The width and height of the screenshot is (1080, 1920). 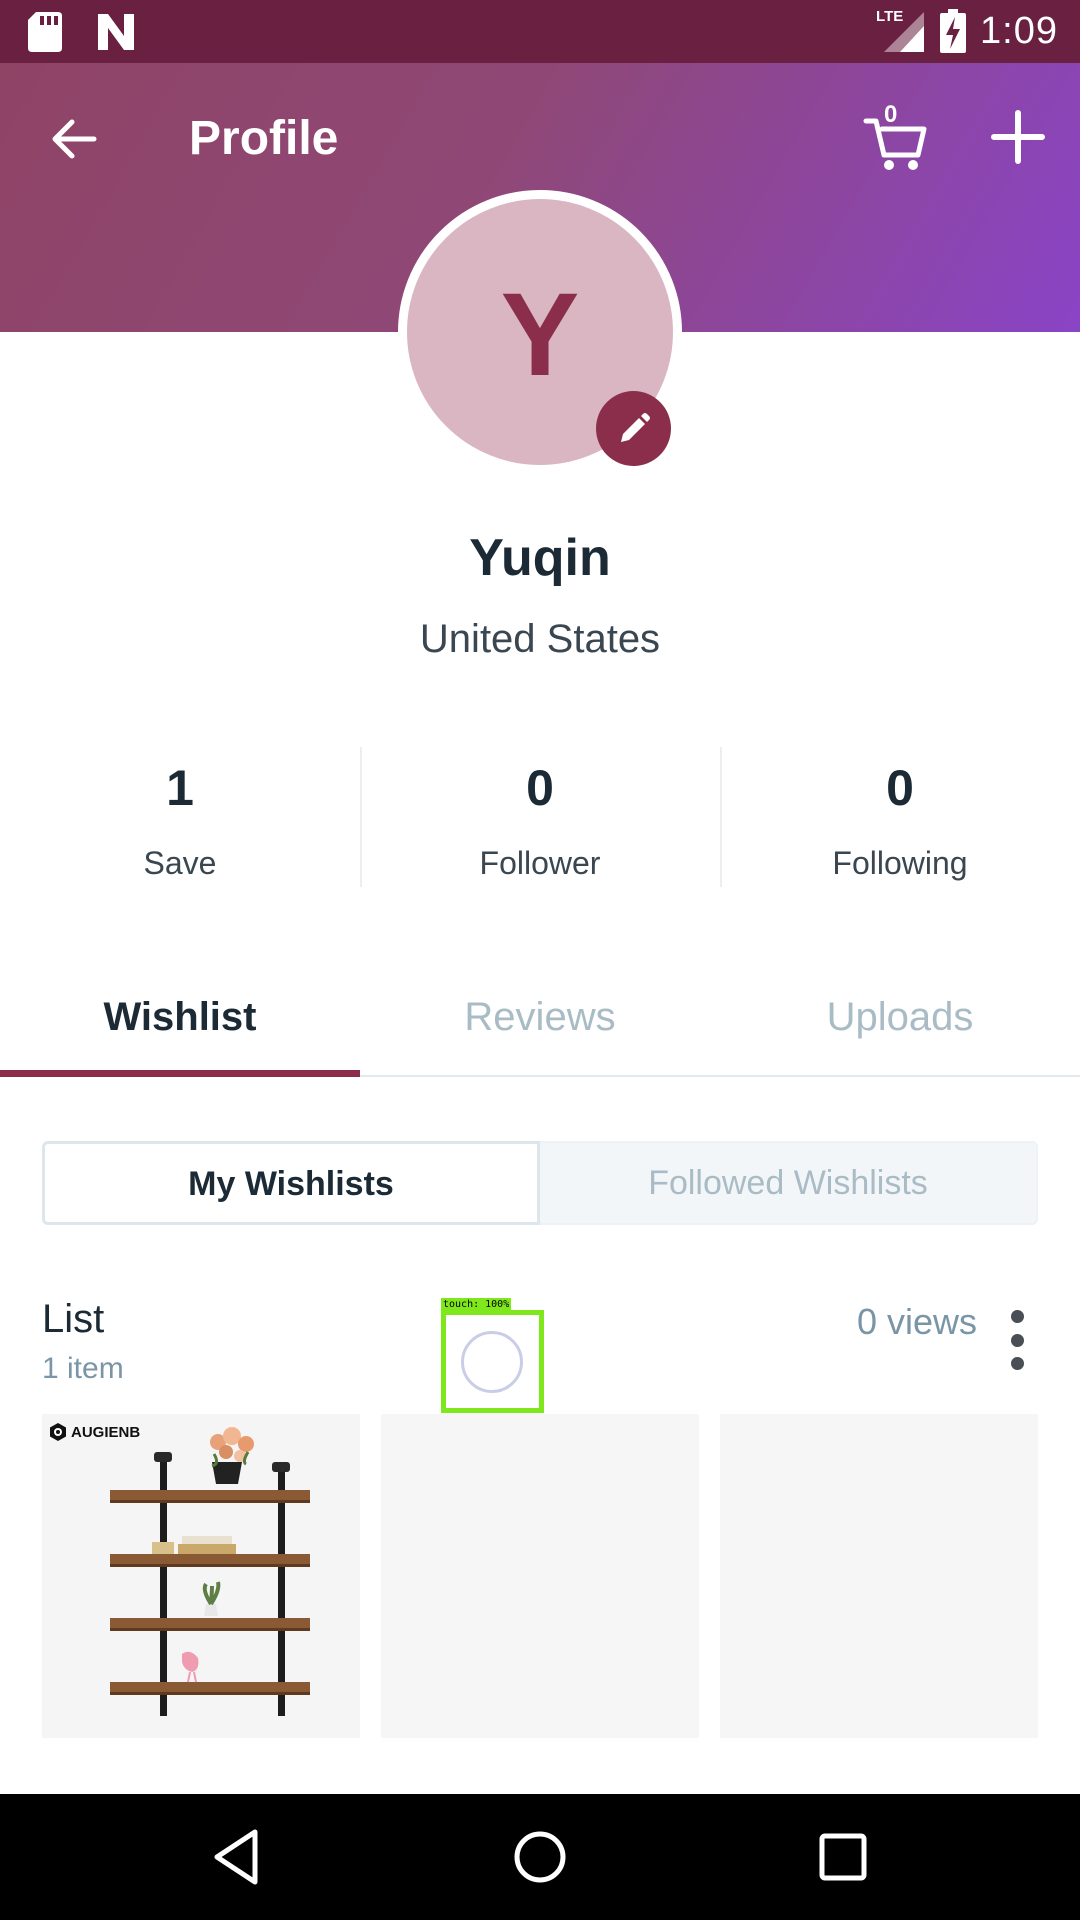 I want to click on user-location: United States, so click(x=540, y=639).